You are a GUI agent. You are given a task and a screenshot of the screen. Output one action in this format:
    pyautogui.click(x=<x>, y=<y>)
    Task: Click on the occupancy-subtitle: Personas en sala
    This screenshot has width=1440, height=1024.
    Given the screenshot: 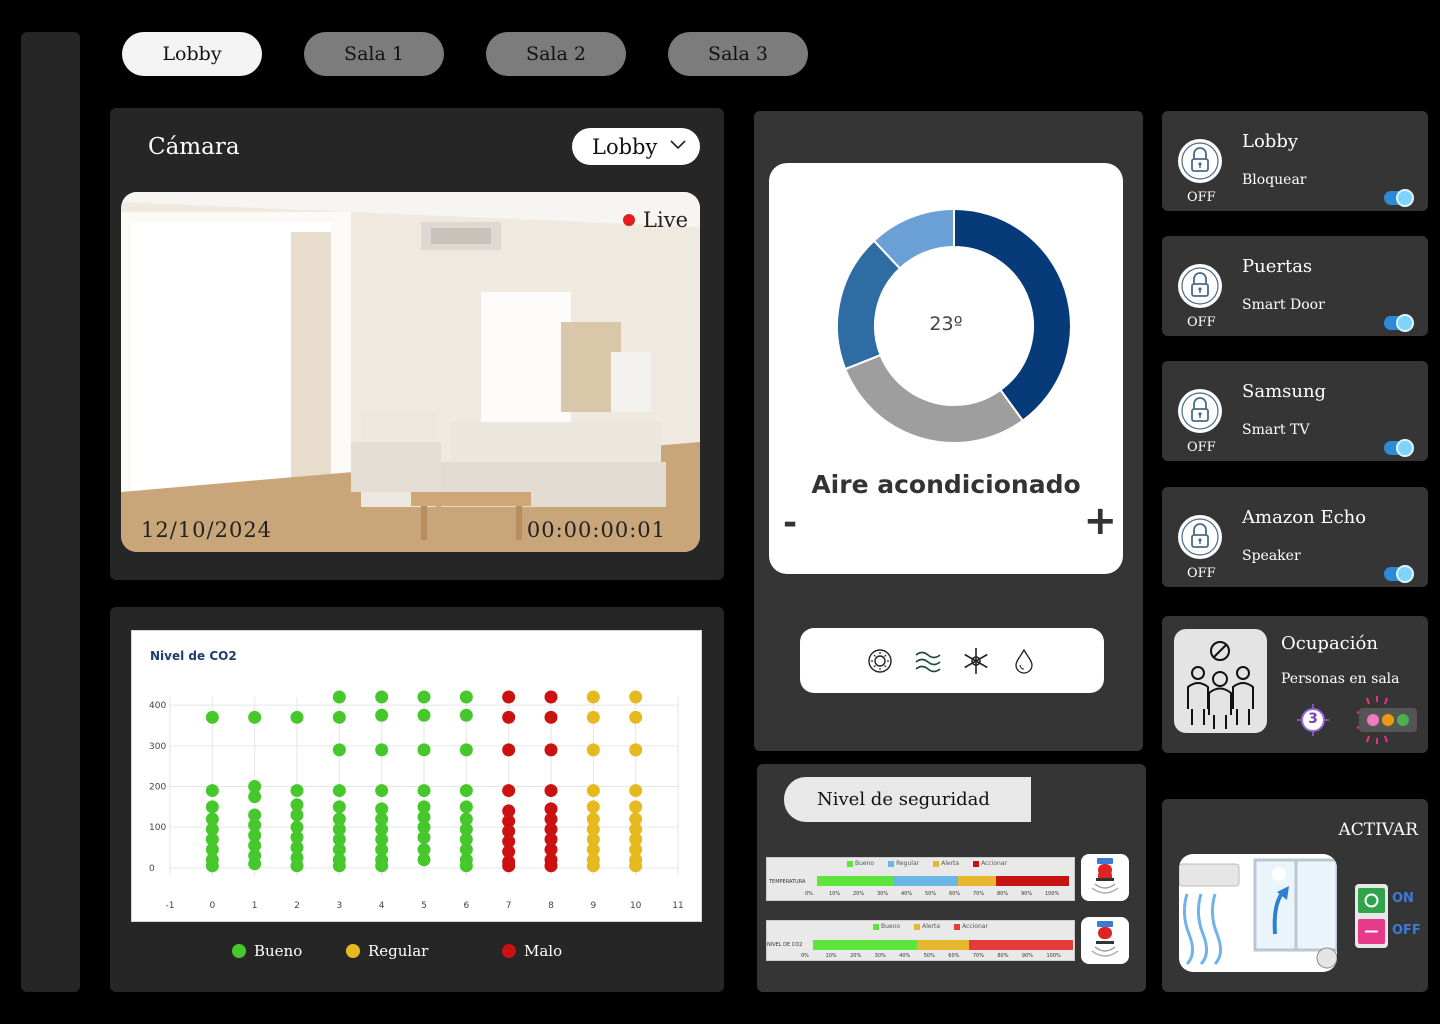 What is the action you would take?
    pyautogui.click(x=1340, y=679)
    